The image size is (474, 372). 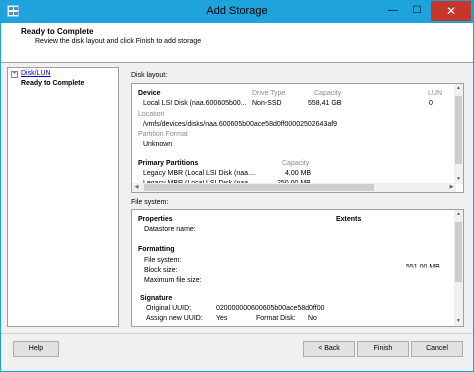 What do you see at coordinates (173, 280) in the screenshot?
I see `max-file-size-label: Maximum file size:` at bounding box center [173, 280].